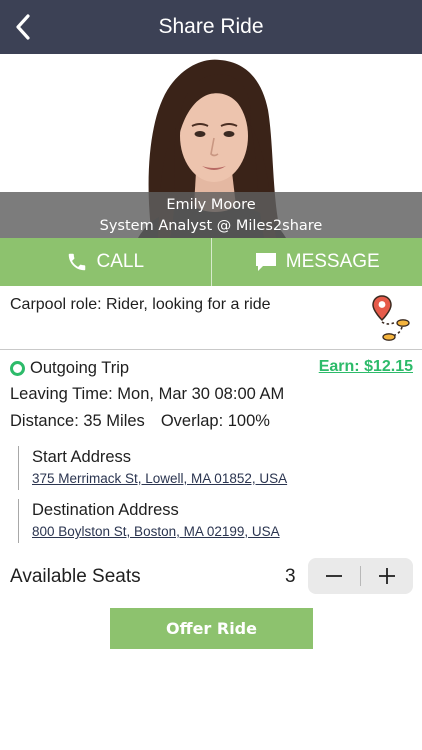 This screenshot has height=750, width=422. I want to click on profile-name: Emily Moore, so click(211, 205).